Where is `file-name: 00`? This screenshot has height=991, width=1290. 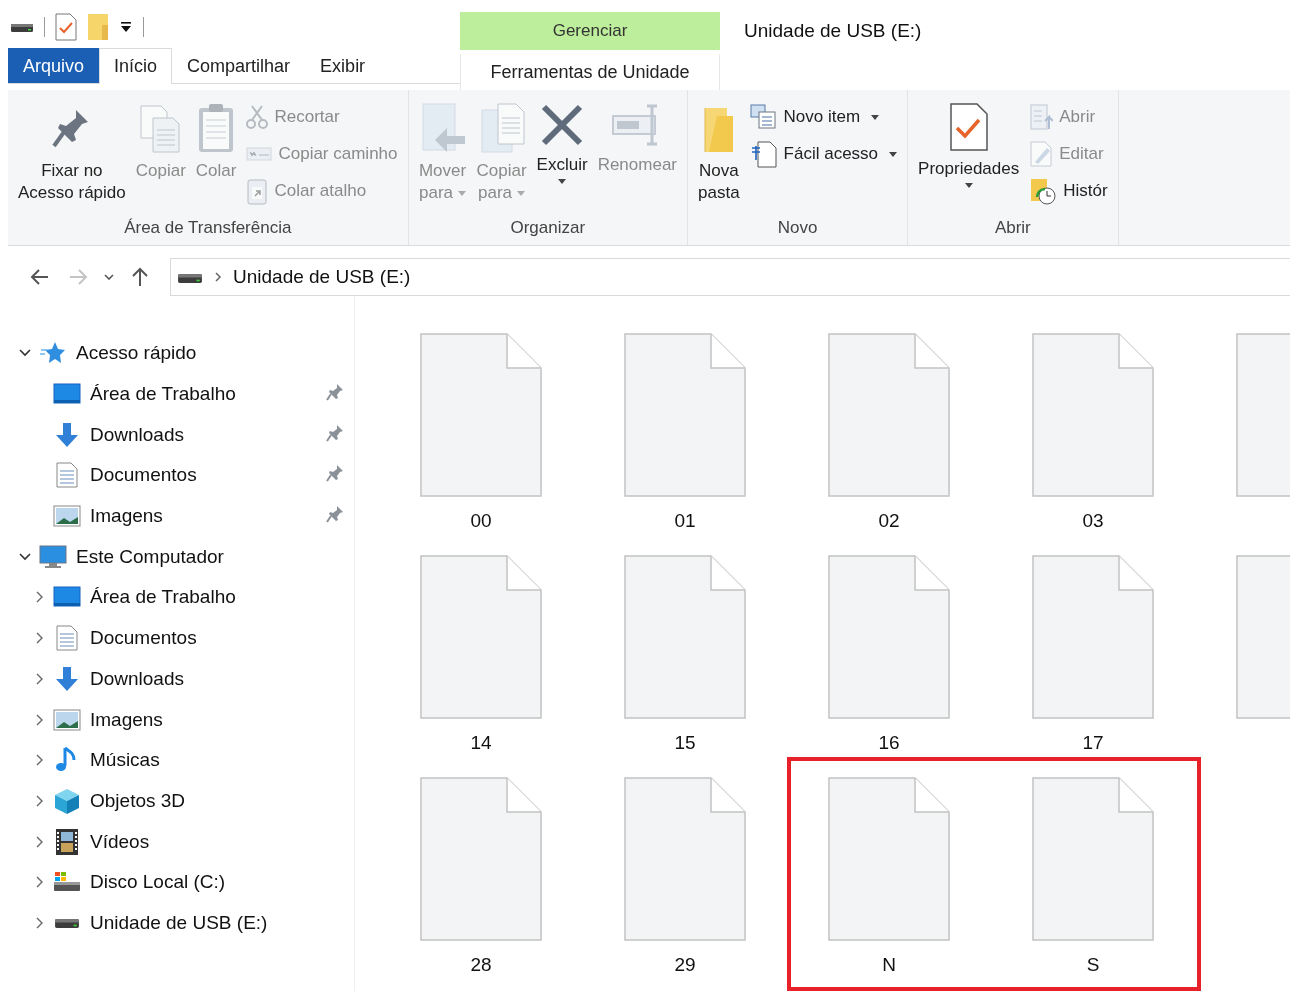 file-name: 00 is located at coordinates (481, 521).